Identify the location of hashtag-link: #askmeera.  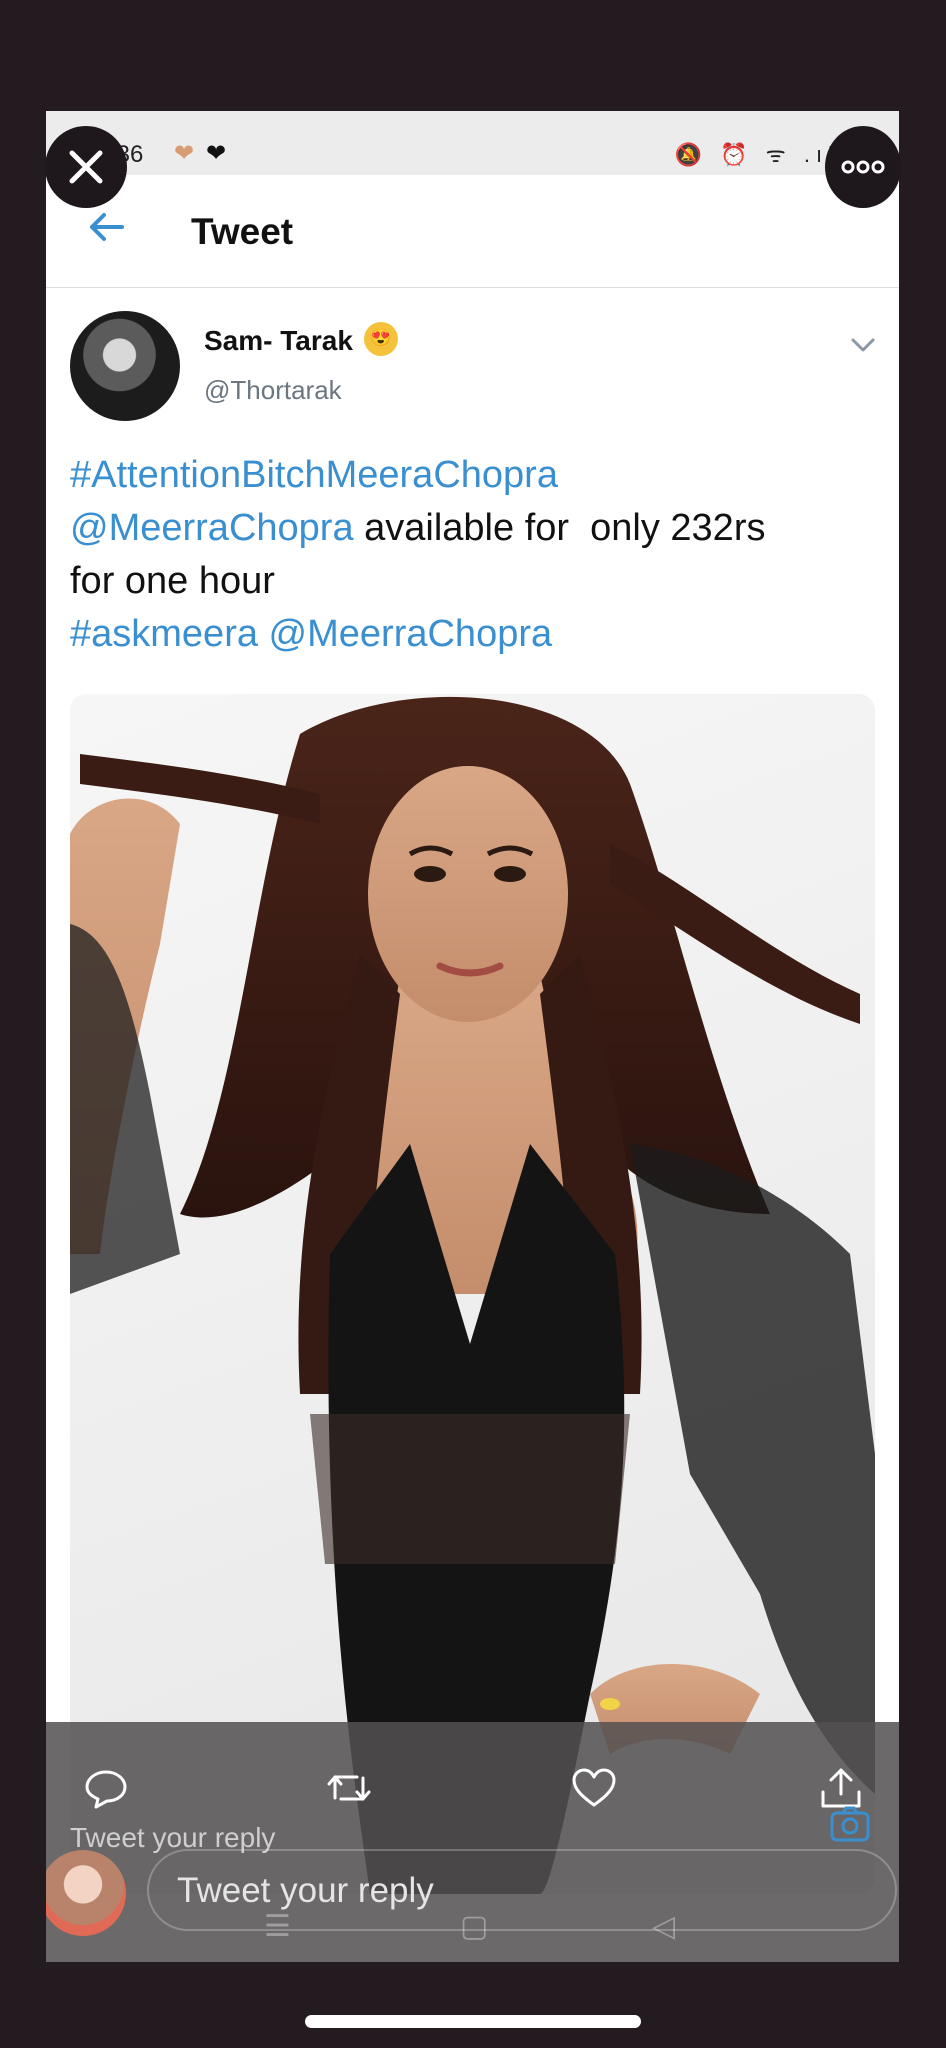
(164, 634).